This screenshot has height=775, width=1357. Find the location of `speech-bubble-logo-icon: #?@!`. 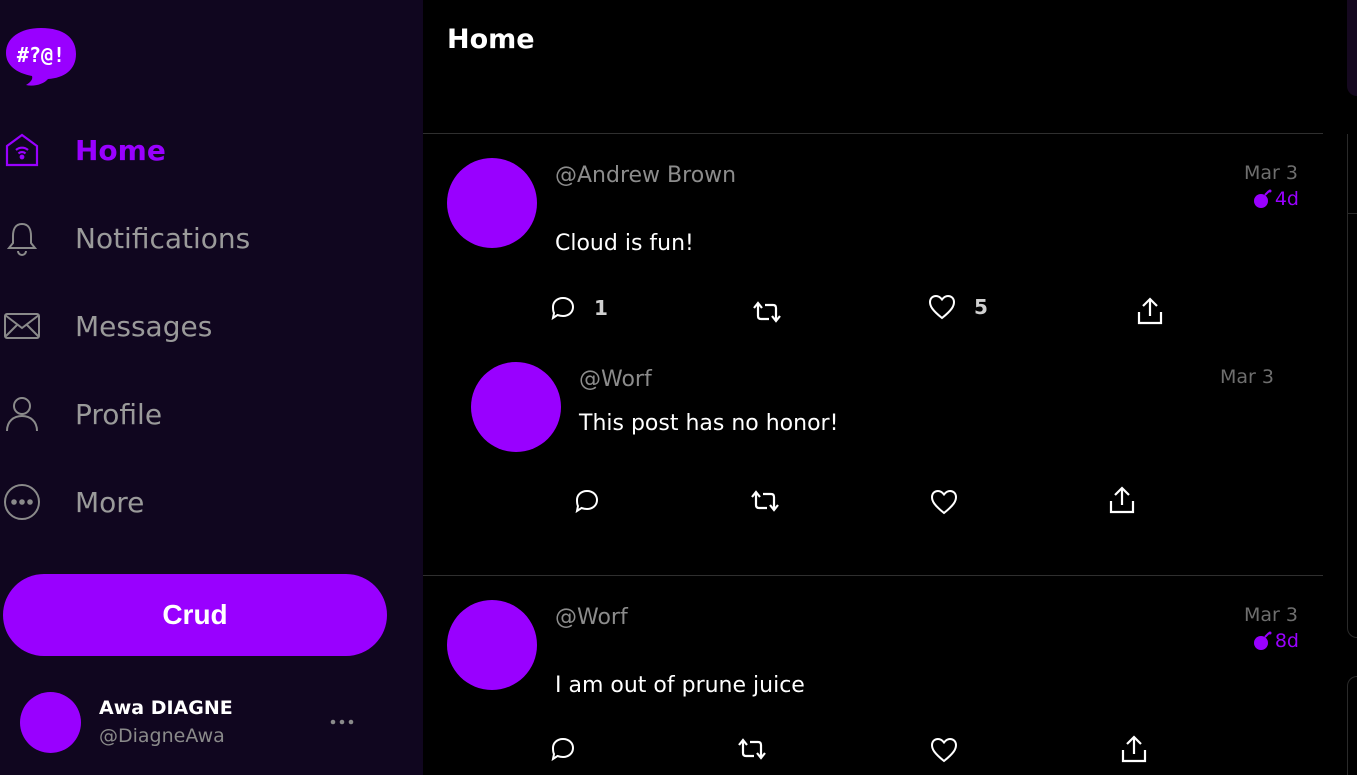

speech-bubble-logo-icon: #?@! is located at coordinates (41, 57).